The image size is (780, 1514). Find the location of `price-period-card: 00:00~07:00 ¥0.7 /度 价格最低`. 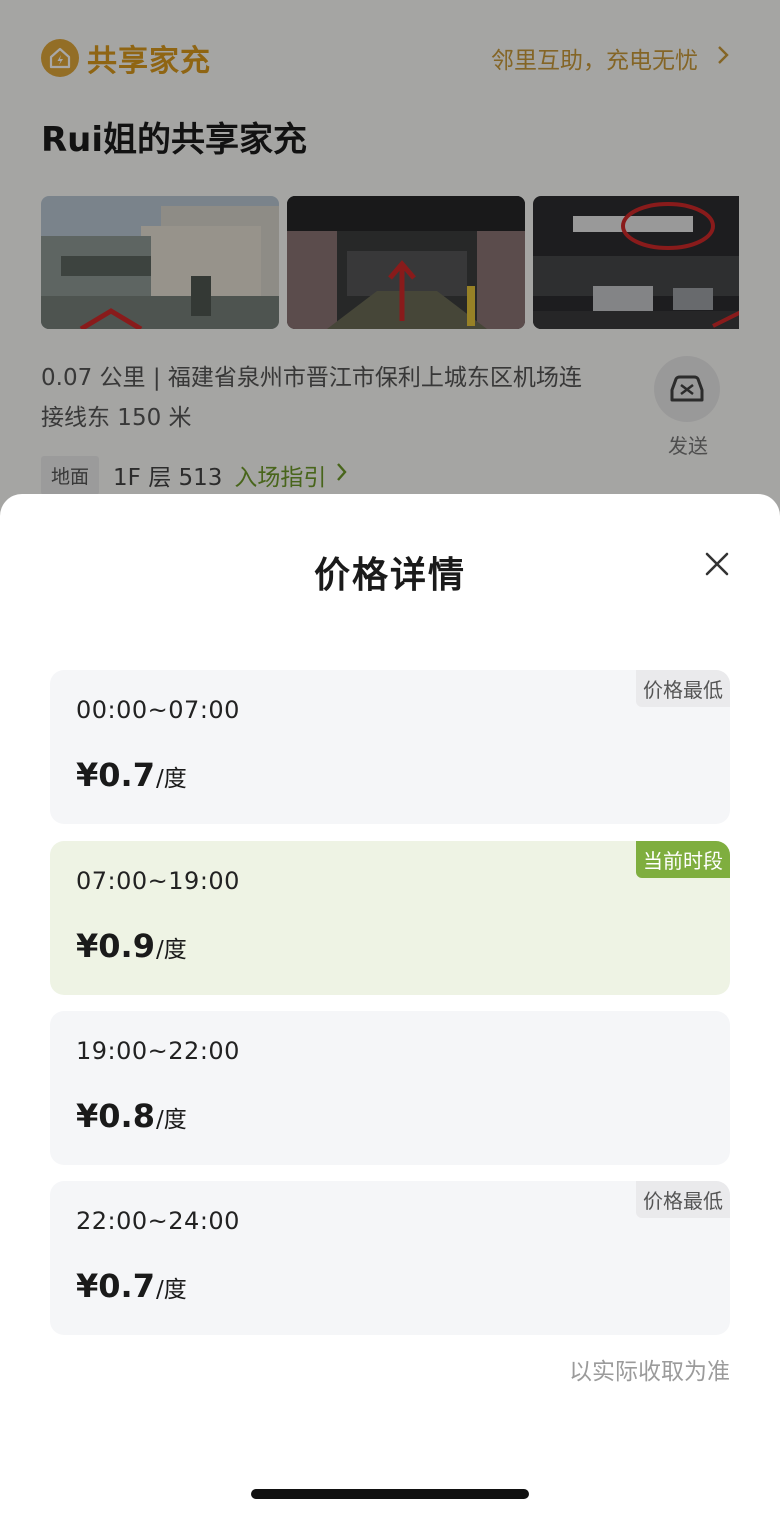

price-period-card: 00:00~07:00 ¥0.7 /度 价格最低 is located at coordinates (390, 747).